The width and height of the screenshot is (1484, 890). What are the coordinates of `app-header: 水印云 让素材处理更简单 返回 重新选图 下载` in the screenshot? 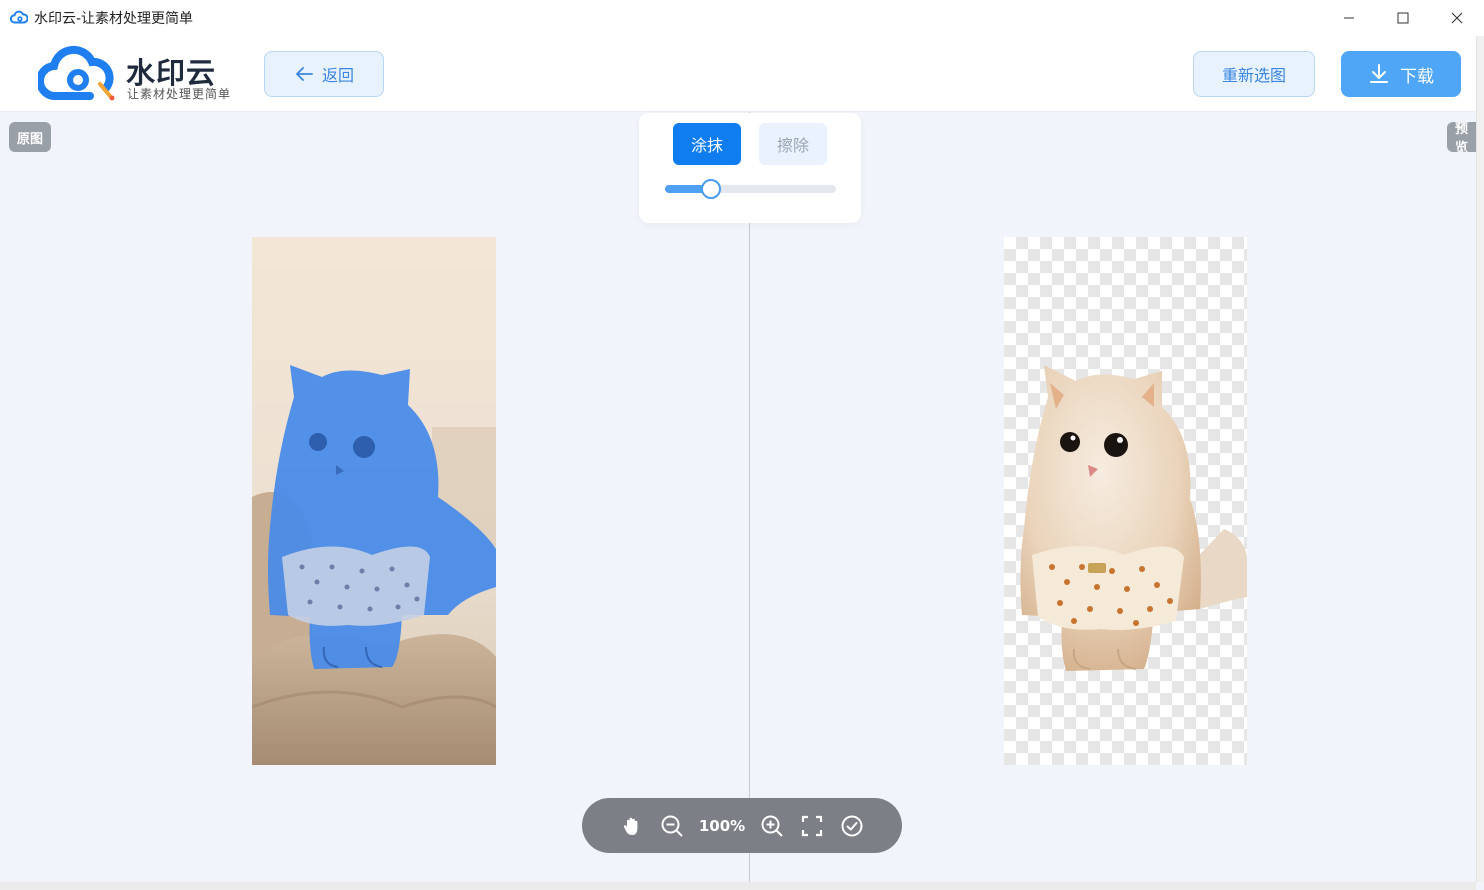 It's located at (742, 74).